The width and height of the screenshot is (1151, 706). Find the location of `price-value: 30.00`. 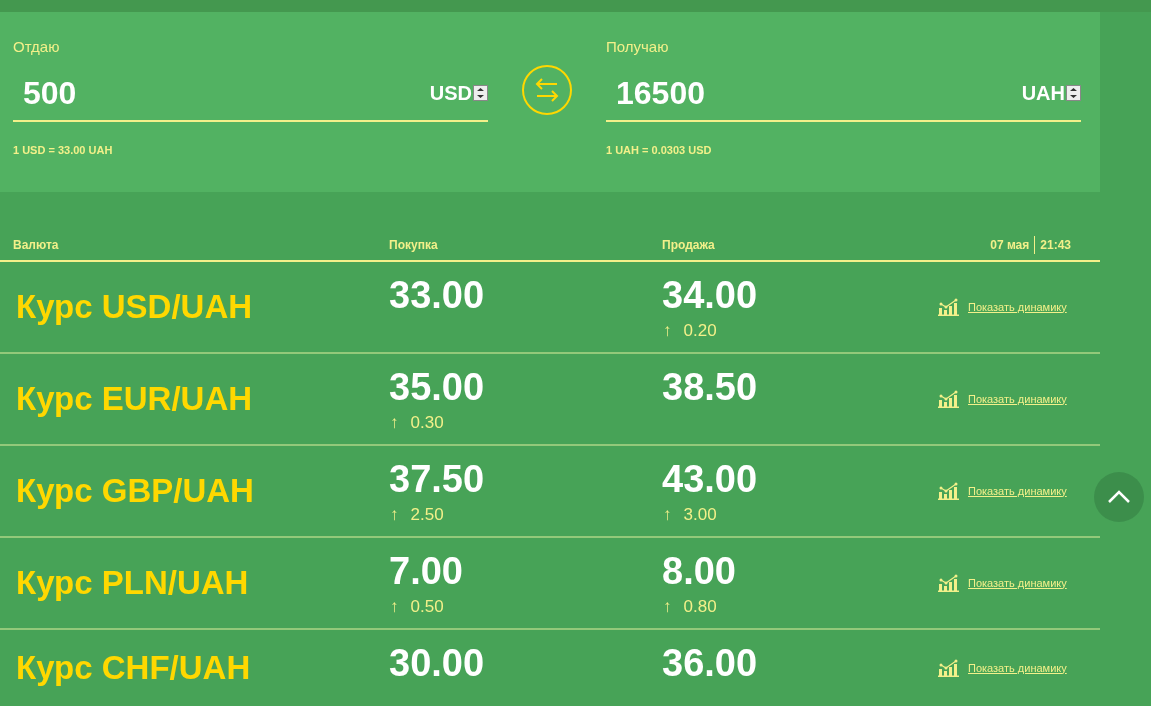

price-value: 30.00 is located at coordinates (437, 663).